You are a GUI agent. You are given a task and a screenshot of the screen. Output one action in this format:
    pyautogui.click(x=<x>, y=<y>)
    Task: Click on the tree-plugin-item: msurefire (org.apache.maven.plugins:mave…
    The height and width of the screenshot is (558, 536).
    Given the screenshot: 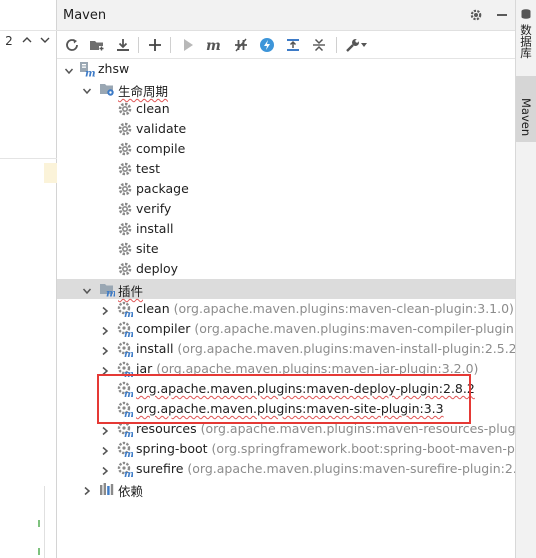 What is the action you would take?
    pyautogui.click(x=296, y=469)
    